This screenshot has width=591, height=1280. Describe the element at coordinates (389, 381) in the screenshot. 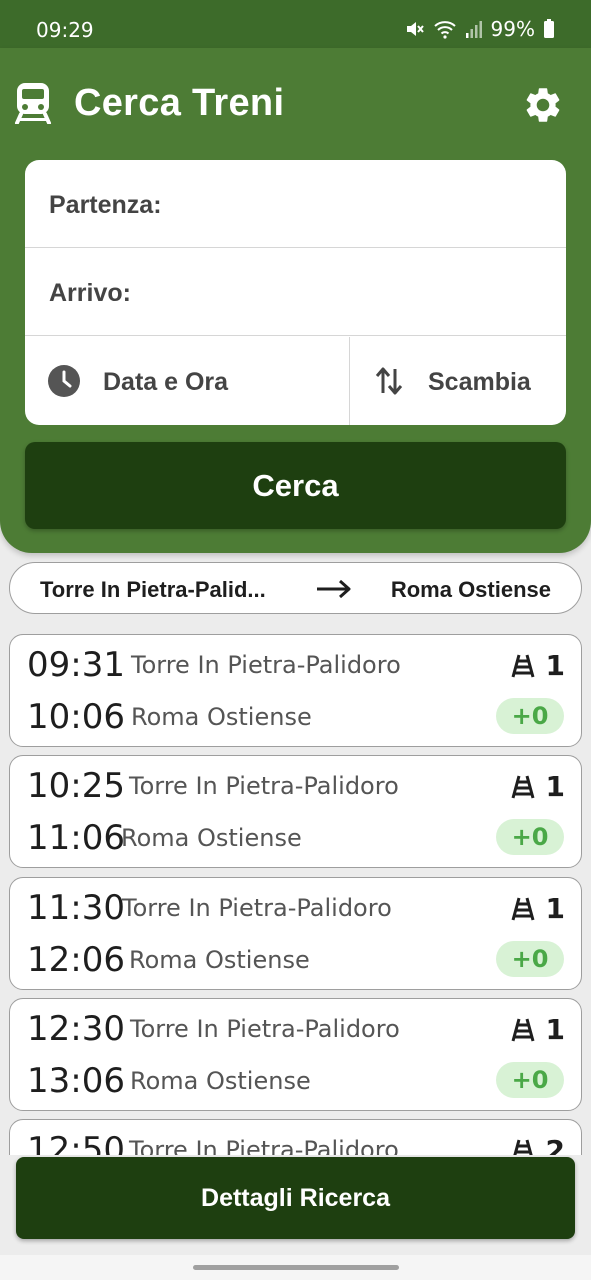

I see `swap-icon` at that location.